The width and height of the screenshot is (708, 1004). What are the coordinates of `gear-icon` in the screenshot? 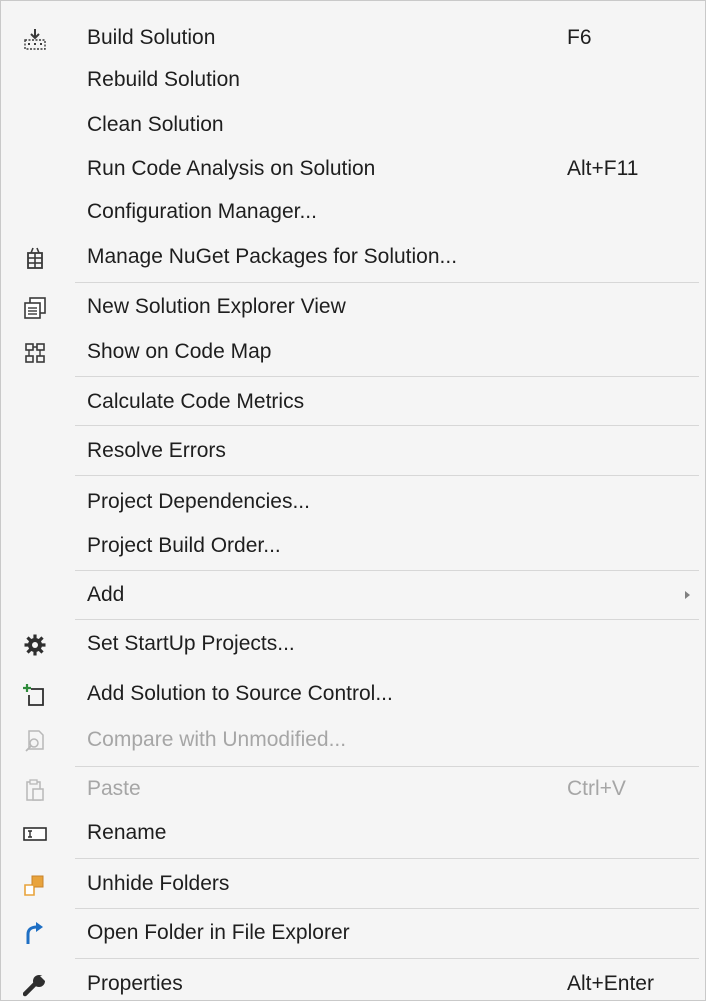 It's located at (35, 645).